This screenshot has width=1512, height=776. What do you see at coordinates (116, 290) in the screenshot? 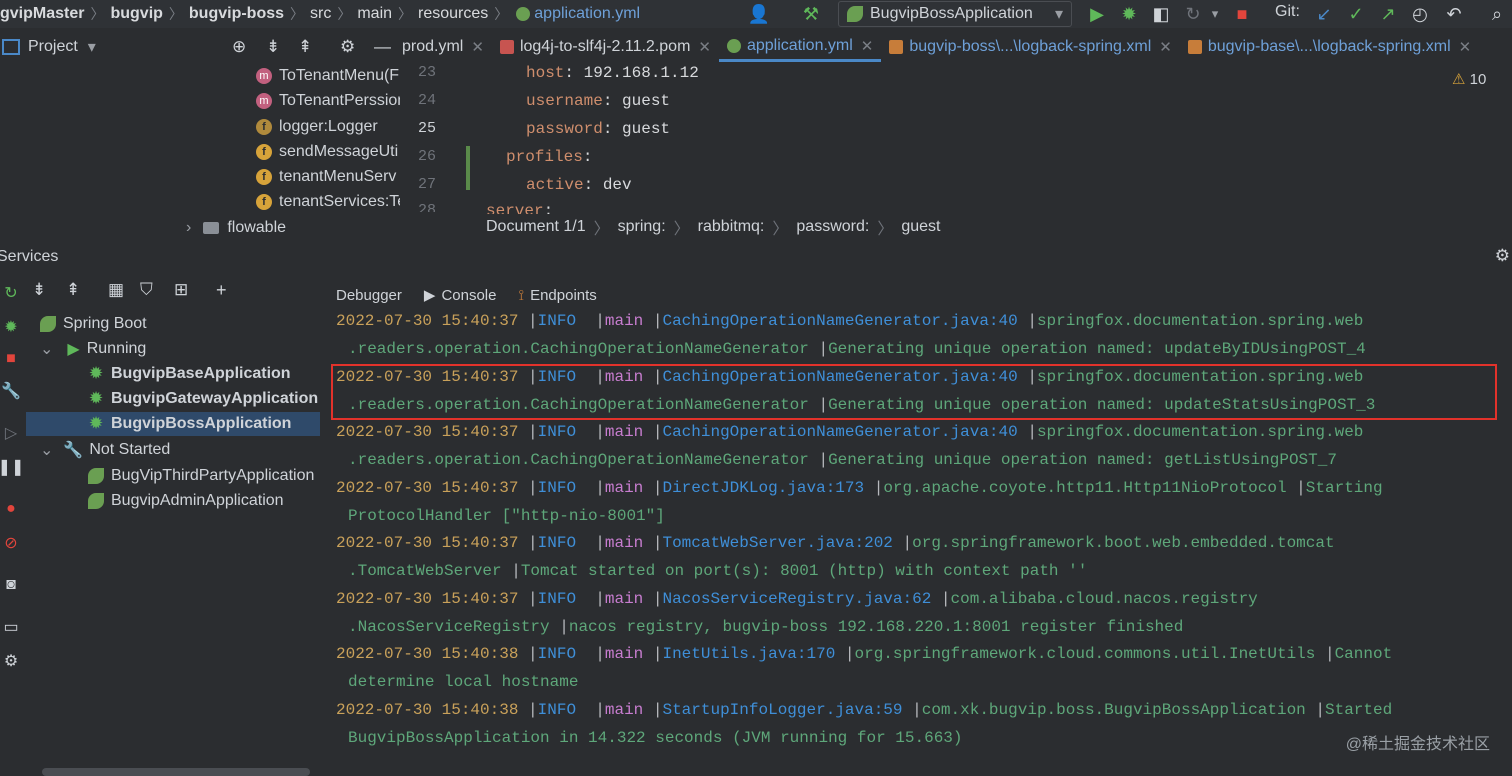
I see `group-by-icon: ▦` at bounding box center [116, 290].